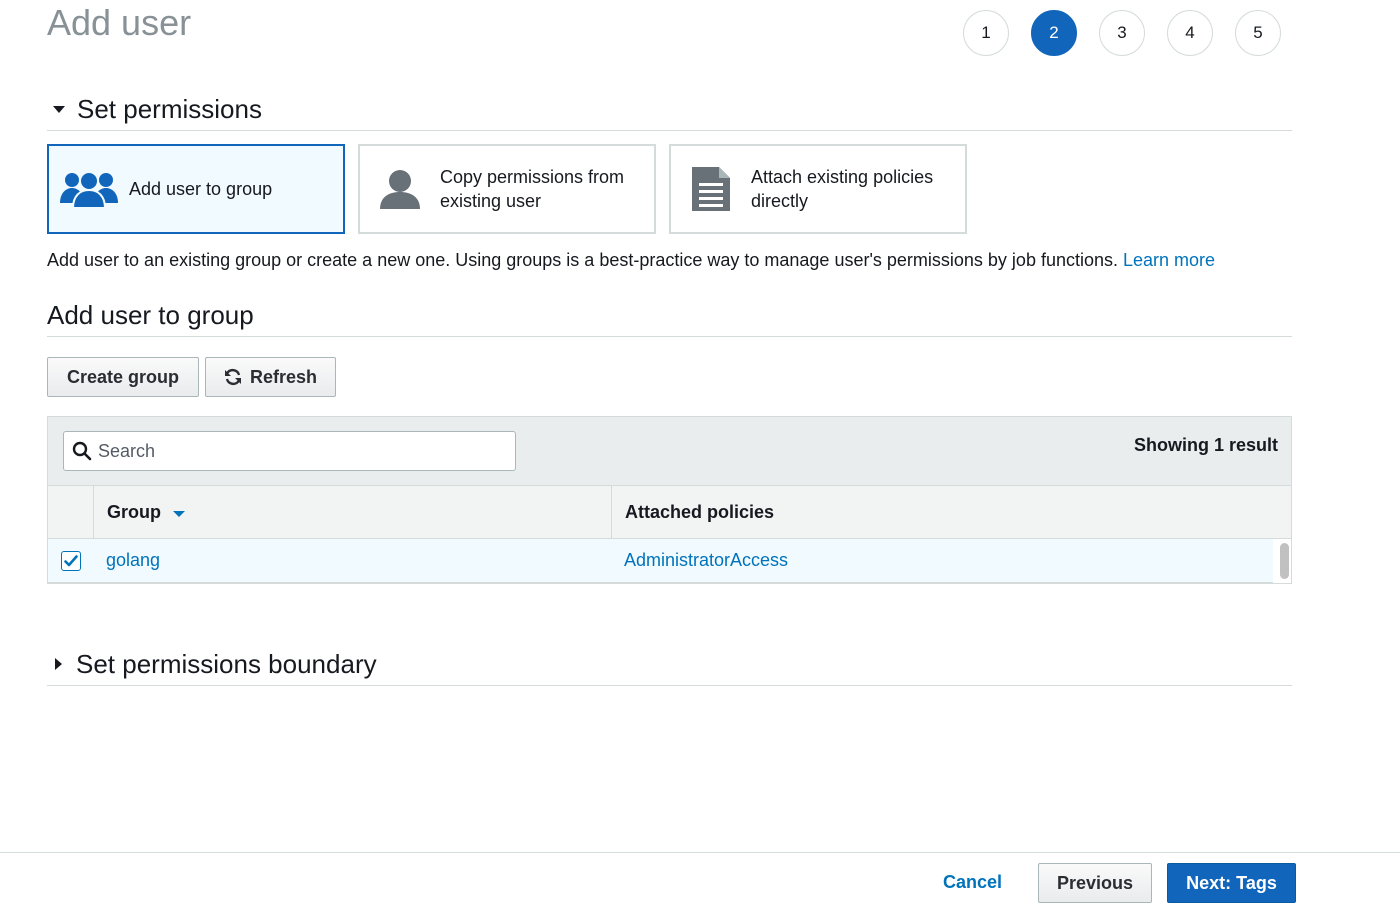  I want to click on caret-down-icon, so click(59, 109).